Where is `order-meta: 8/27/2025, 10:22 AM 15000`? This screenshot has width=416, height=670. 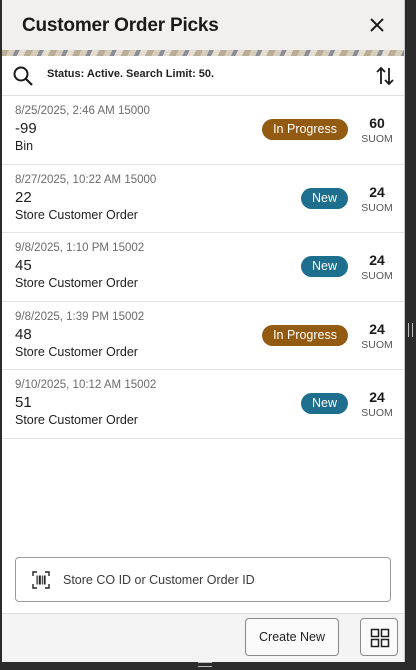
order-meta: 8/27/2025, 10:22 AM 15000 is located at coordinates (86, 179).